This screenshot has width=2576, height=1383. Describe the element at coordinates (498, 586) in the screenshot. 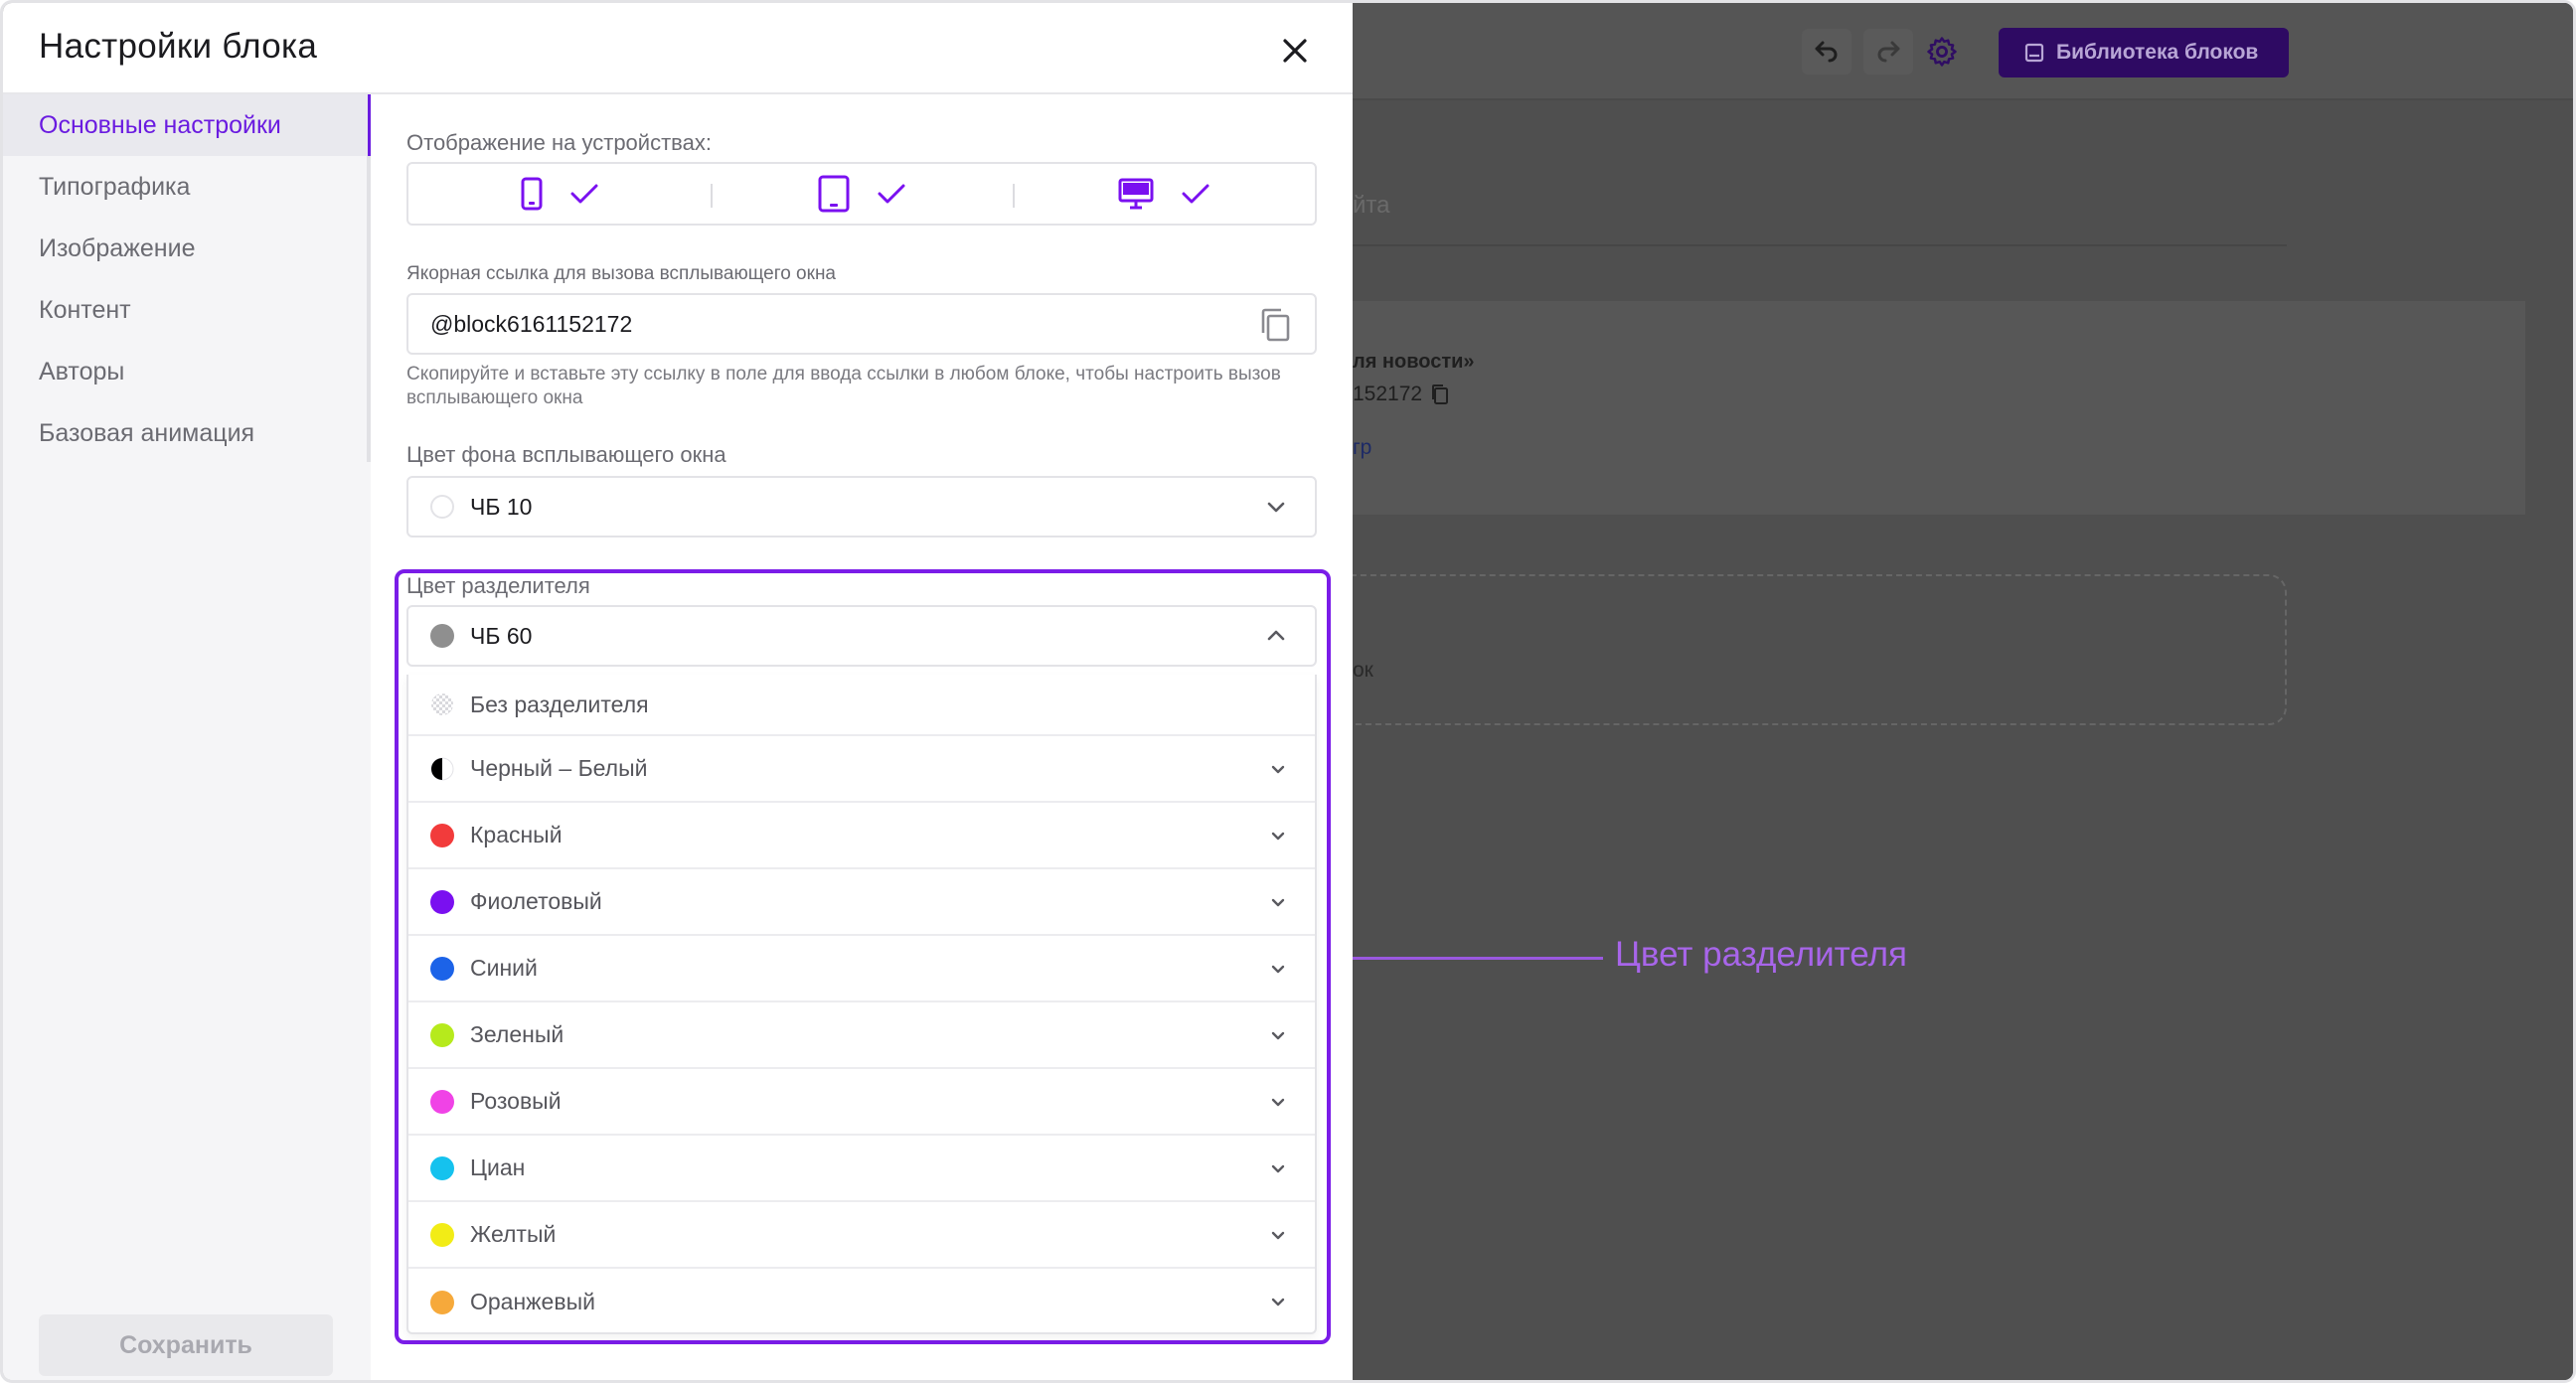

I see `divider-color-label: Цвет разделителя` at that location.